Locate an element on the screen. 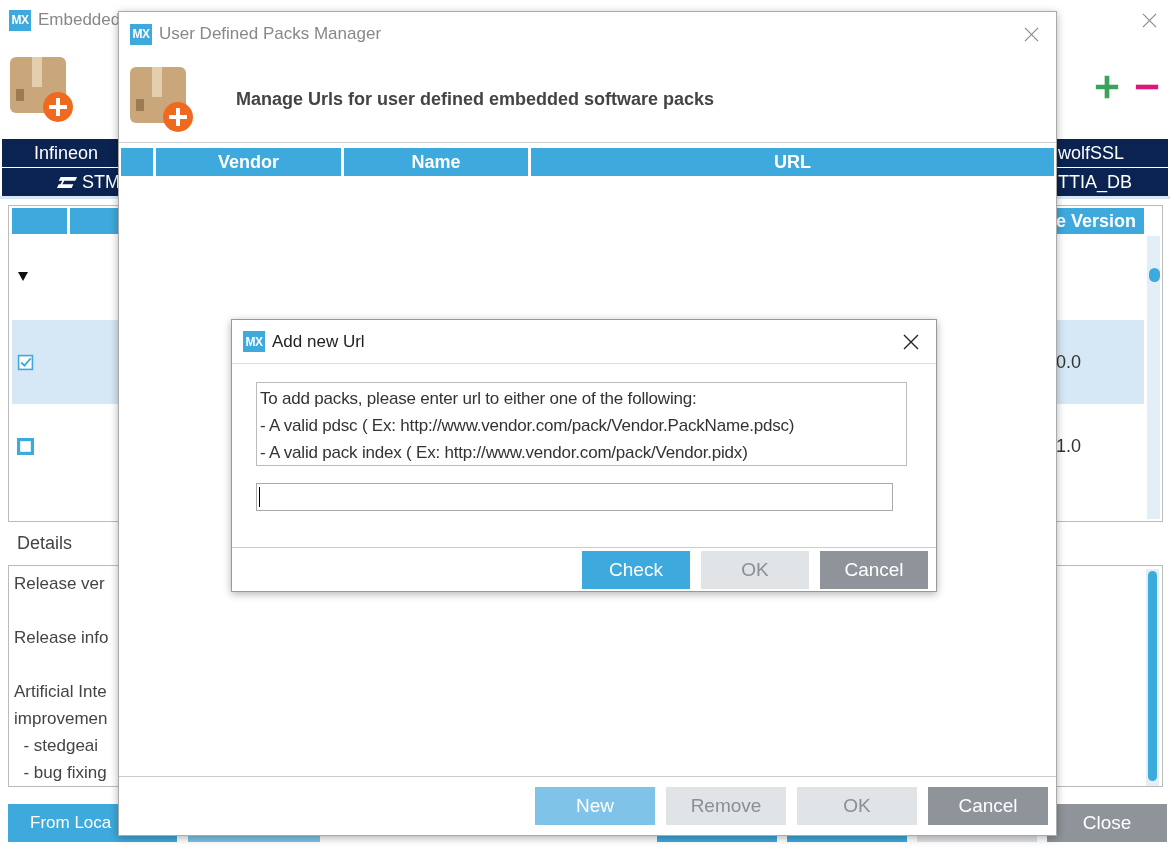  column-header: URL is located at coordinates (792, 162).